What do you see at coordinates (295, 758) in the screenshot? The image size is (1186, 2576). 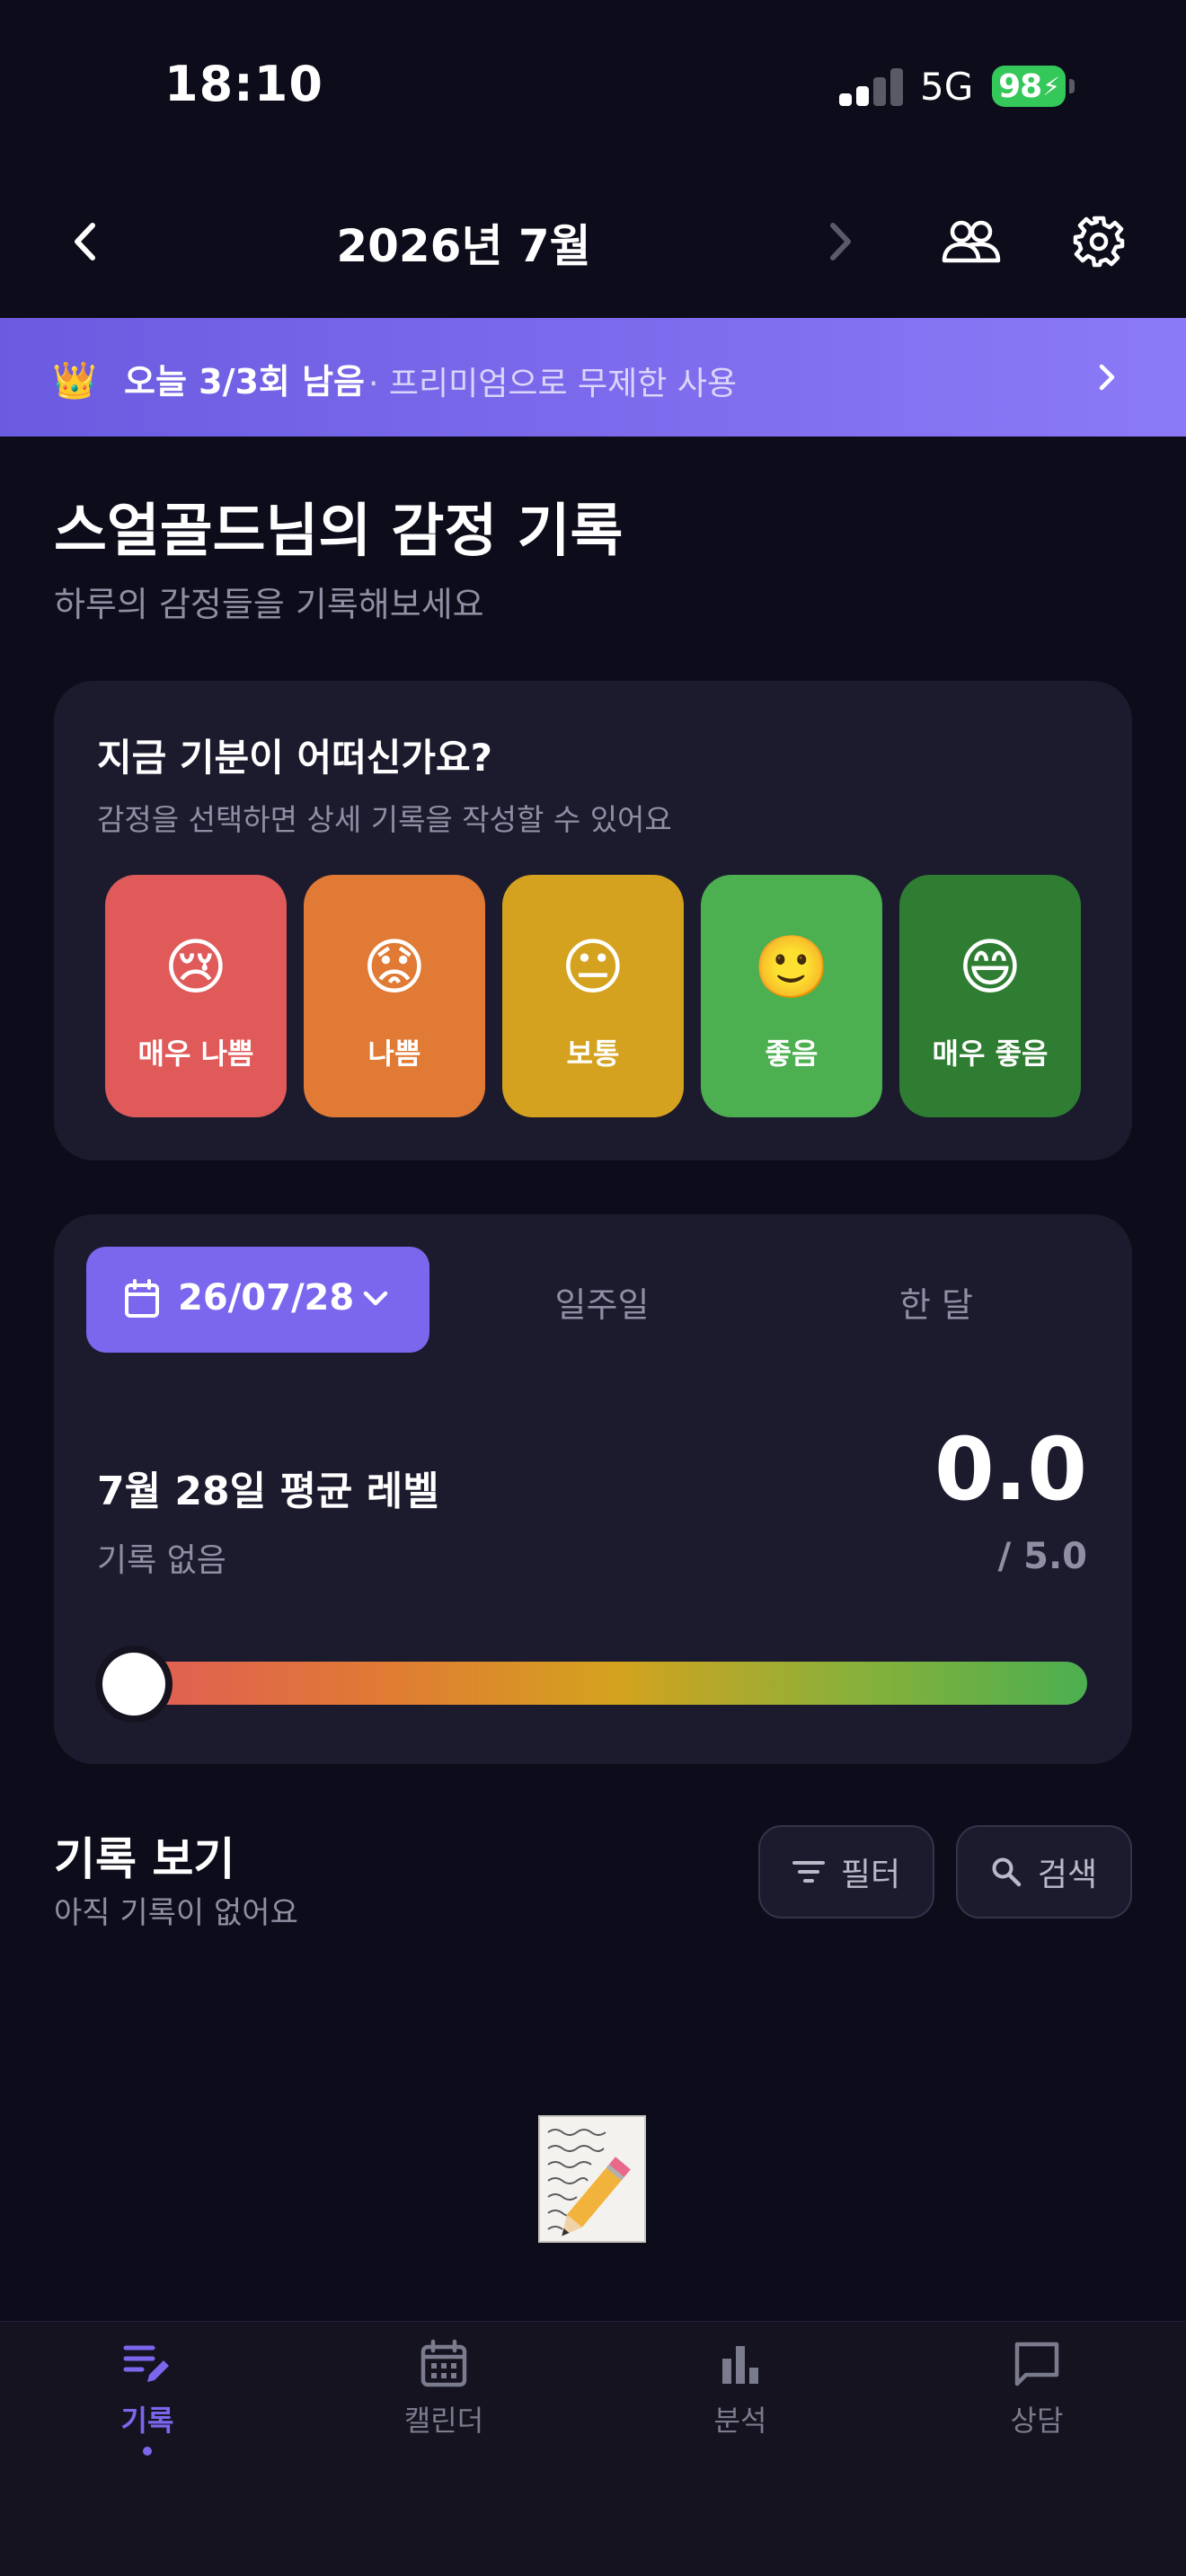 I see `mood-question: 지금 기분이 어떠신가요?` at bounding box center [295, 758].